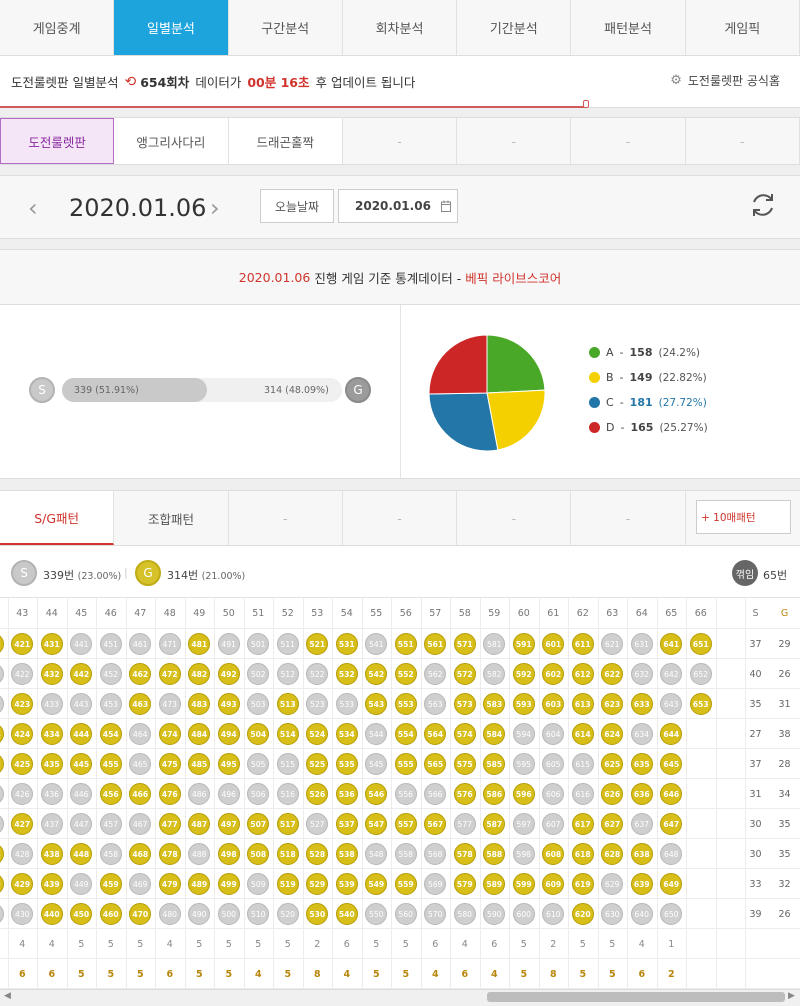  What do you see at coordinates (628, 27) in the screenshot?
I see `top-tab-5: 패턴분석` at bounding box center [628, 27].